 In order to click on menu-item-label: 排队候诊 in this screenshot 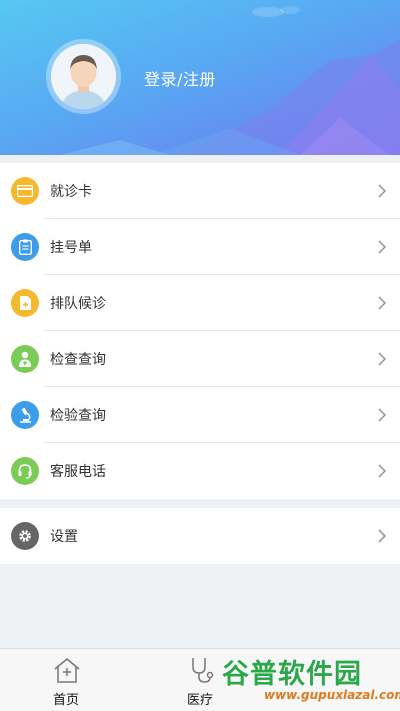, I will do `click(78, 304)`.